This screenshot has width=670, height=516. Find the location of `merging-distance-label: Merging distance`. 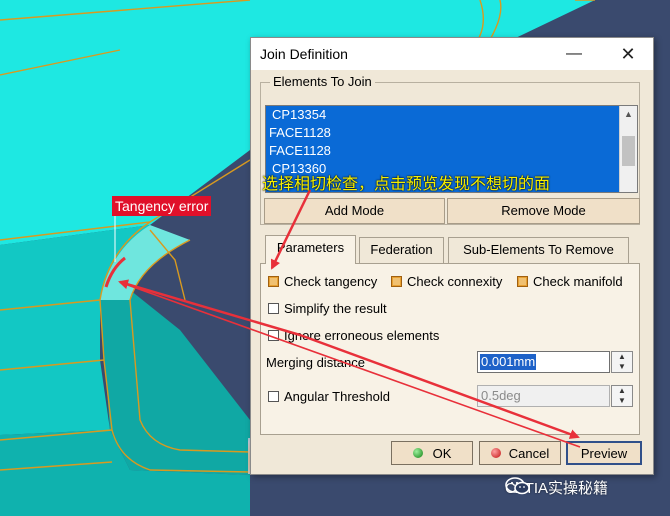

merging-distance-label: Merging distance is located at coordinates (315, 362).